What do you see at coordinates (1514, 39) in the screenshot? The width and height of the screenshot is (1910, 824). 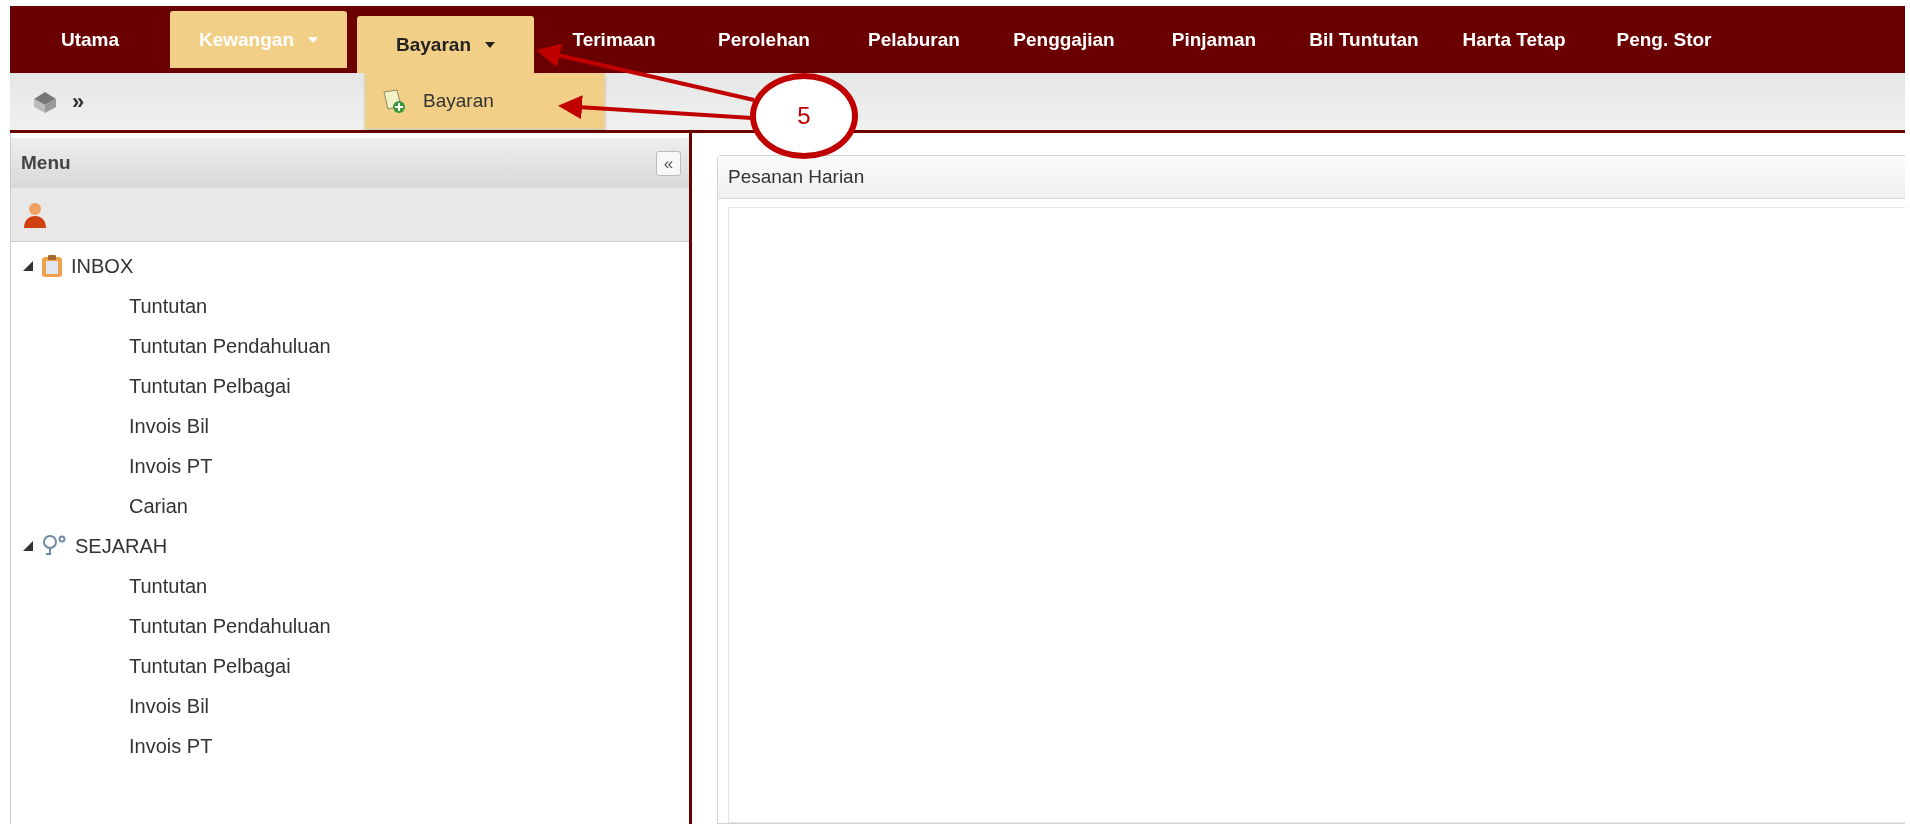 I see `menu-tab: Harta Tetap` at bounding box center [1514, 39].